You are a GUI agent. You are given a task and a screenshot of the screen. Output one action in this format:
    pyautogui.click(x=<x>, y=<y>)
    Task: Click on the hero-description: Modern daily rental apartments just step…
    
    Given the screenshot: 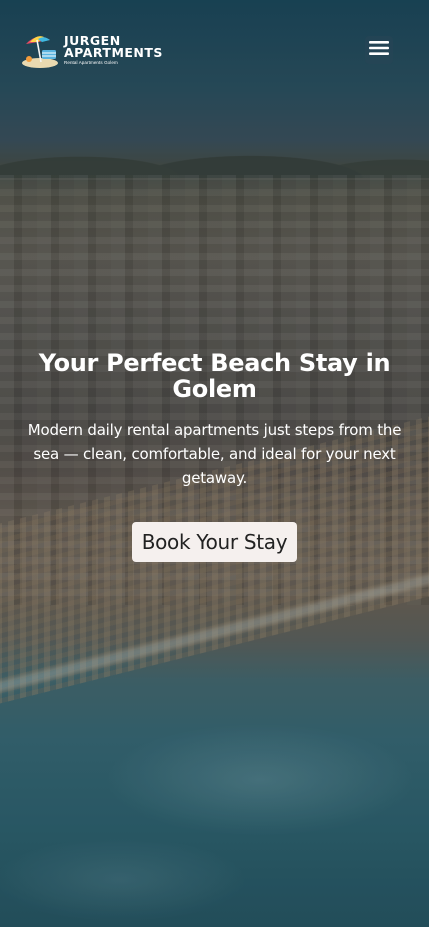 What is the action you would take?
    pyautogui.click(x=214, y=454)
    